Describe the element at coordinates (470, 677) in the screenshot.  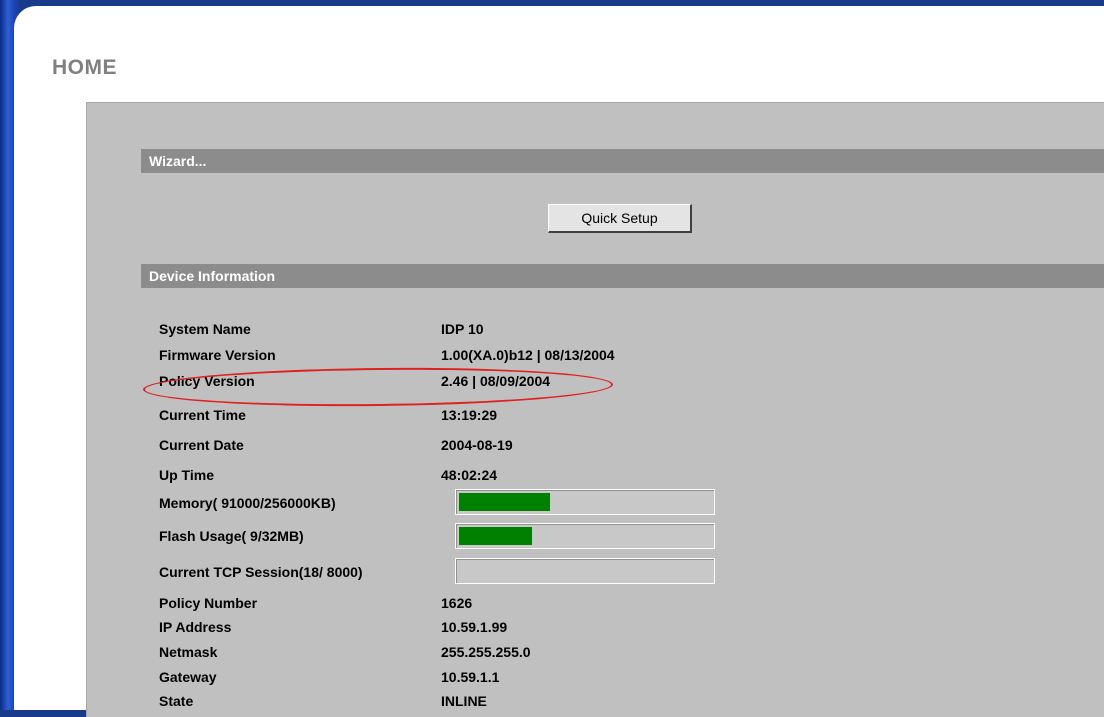
I see `gateway-value: 10.59.1.1` at that location.